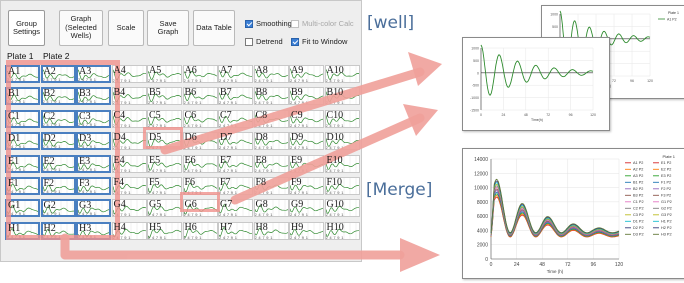  I want to click on well-G10: G10 2 4 7 9 1, so click(342, 208).